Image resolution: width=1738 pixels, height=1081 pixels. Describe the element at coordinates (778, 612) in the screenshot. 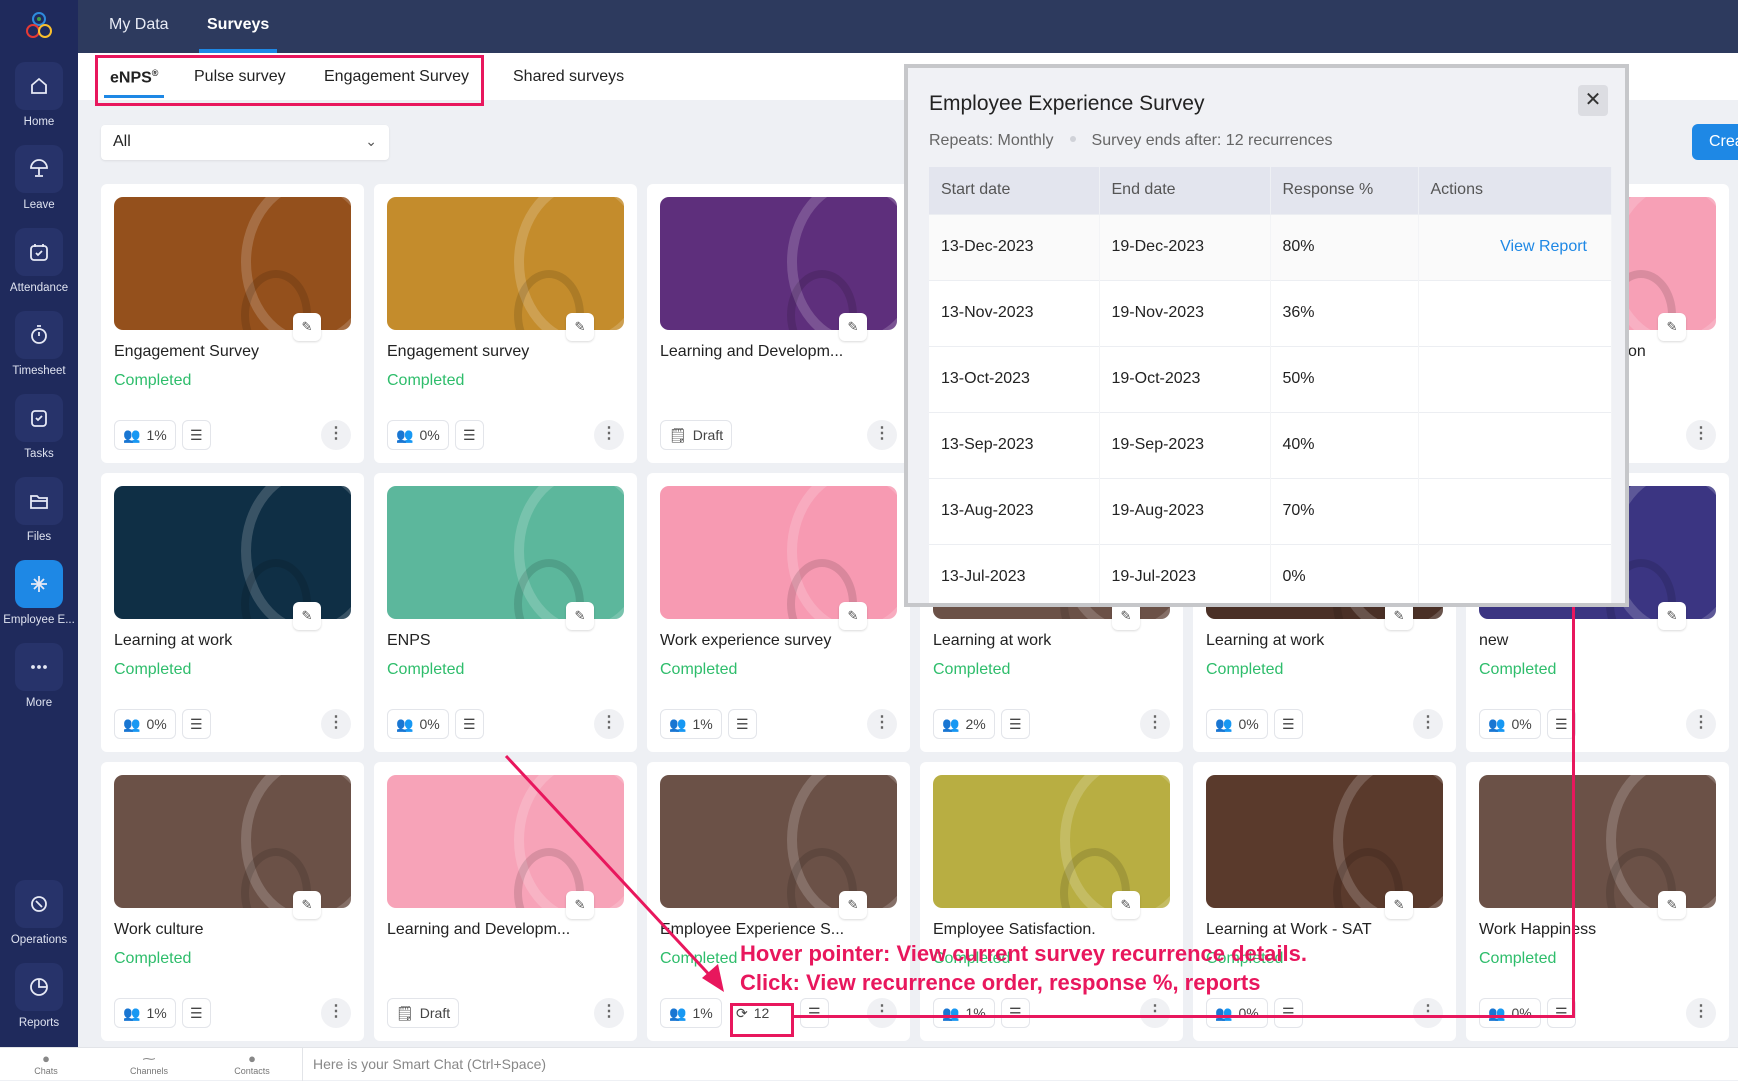

I see `survey-card: ✎ Work experience survey Completed 👥 1% ☰ ⋮` at that location.